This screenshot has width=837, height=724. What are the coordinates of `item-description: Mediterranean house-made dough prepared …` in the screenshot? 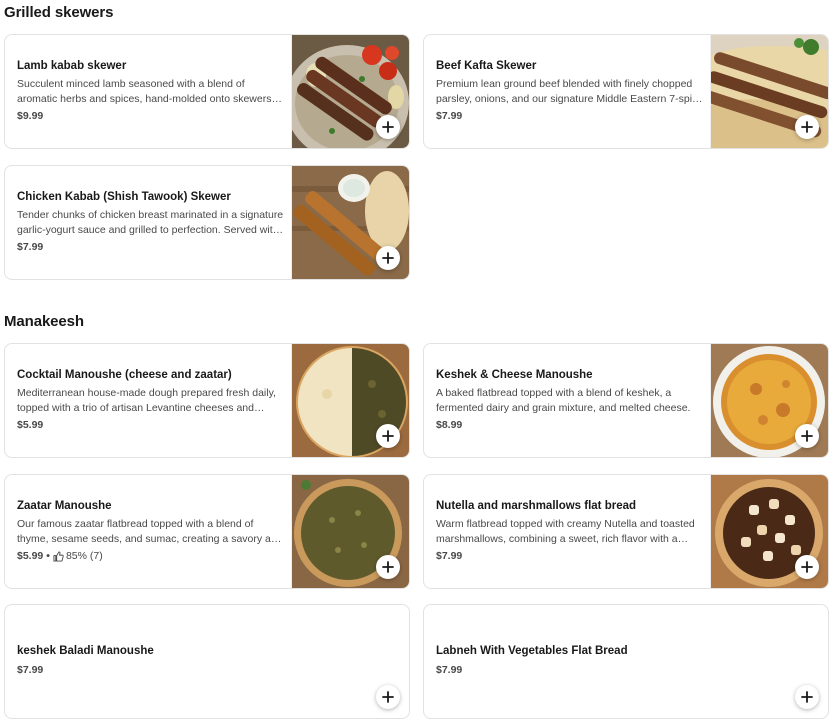 It's located at (146, 400).